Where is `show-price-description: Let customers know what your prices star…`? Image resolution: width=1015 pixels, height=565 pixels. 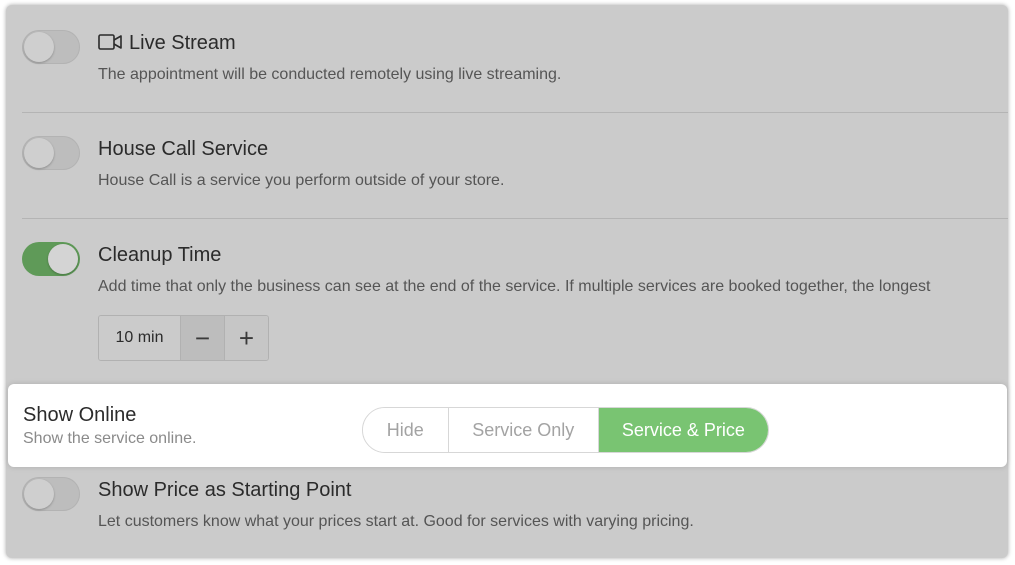
show-price-description: Let customers know what your prices star… is located at coordinates (396, 521).